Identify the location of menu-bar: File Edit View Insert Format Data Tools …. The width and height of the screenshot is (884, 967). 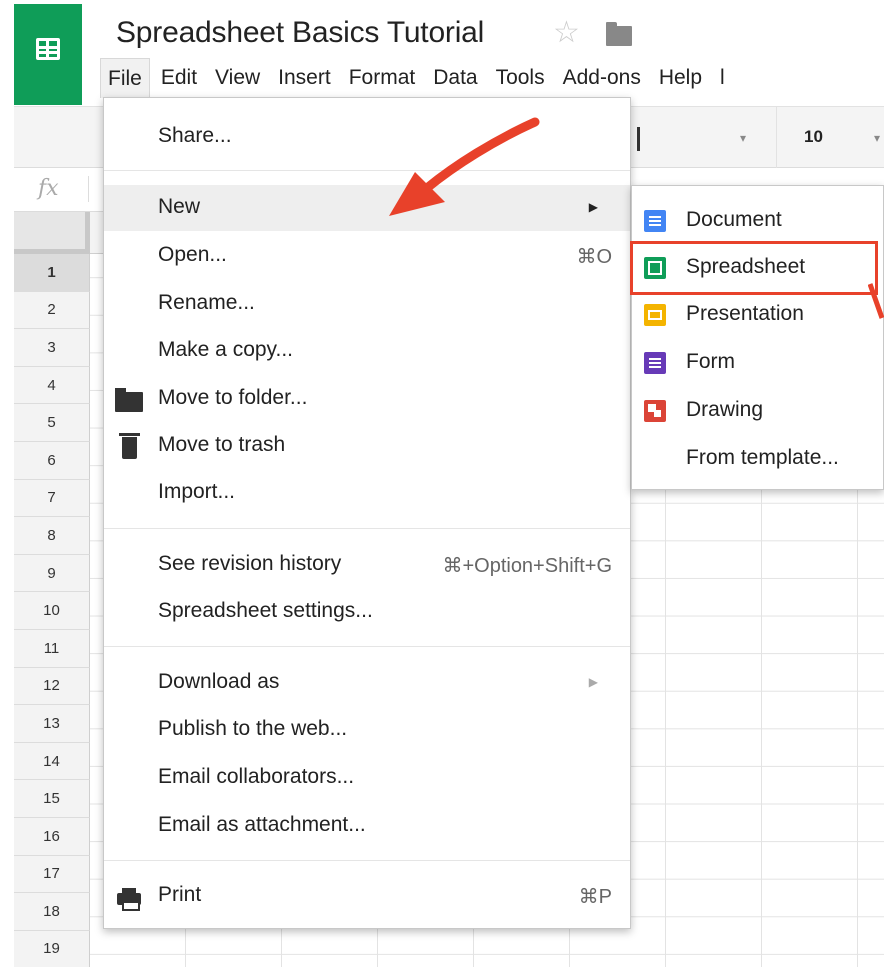
(415, 78).